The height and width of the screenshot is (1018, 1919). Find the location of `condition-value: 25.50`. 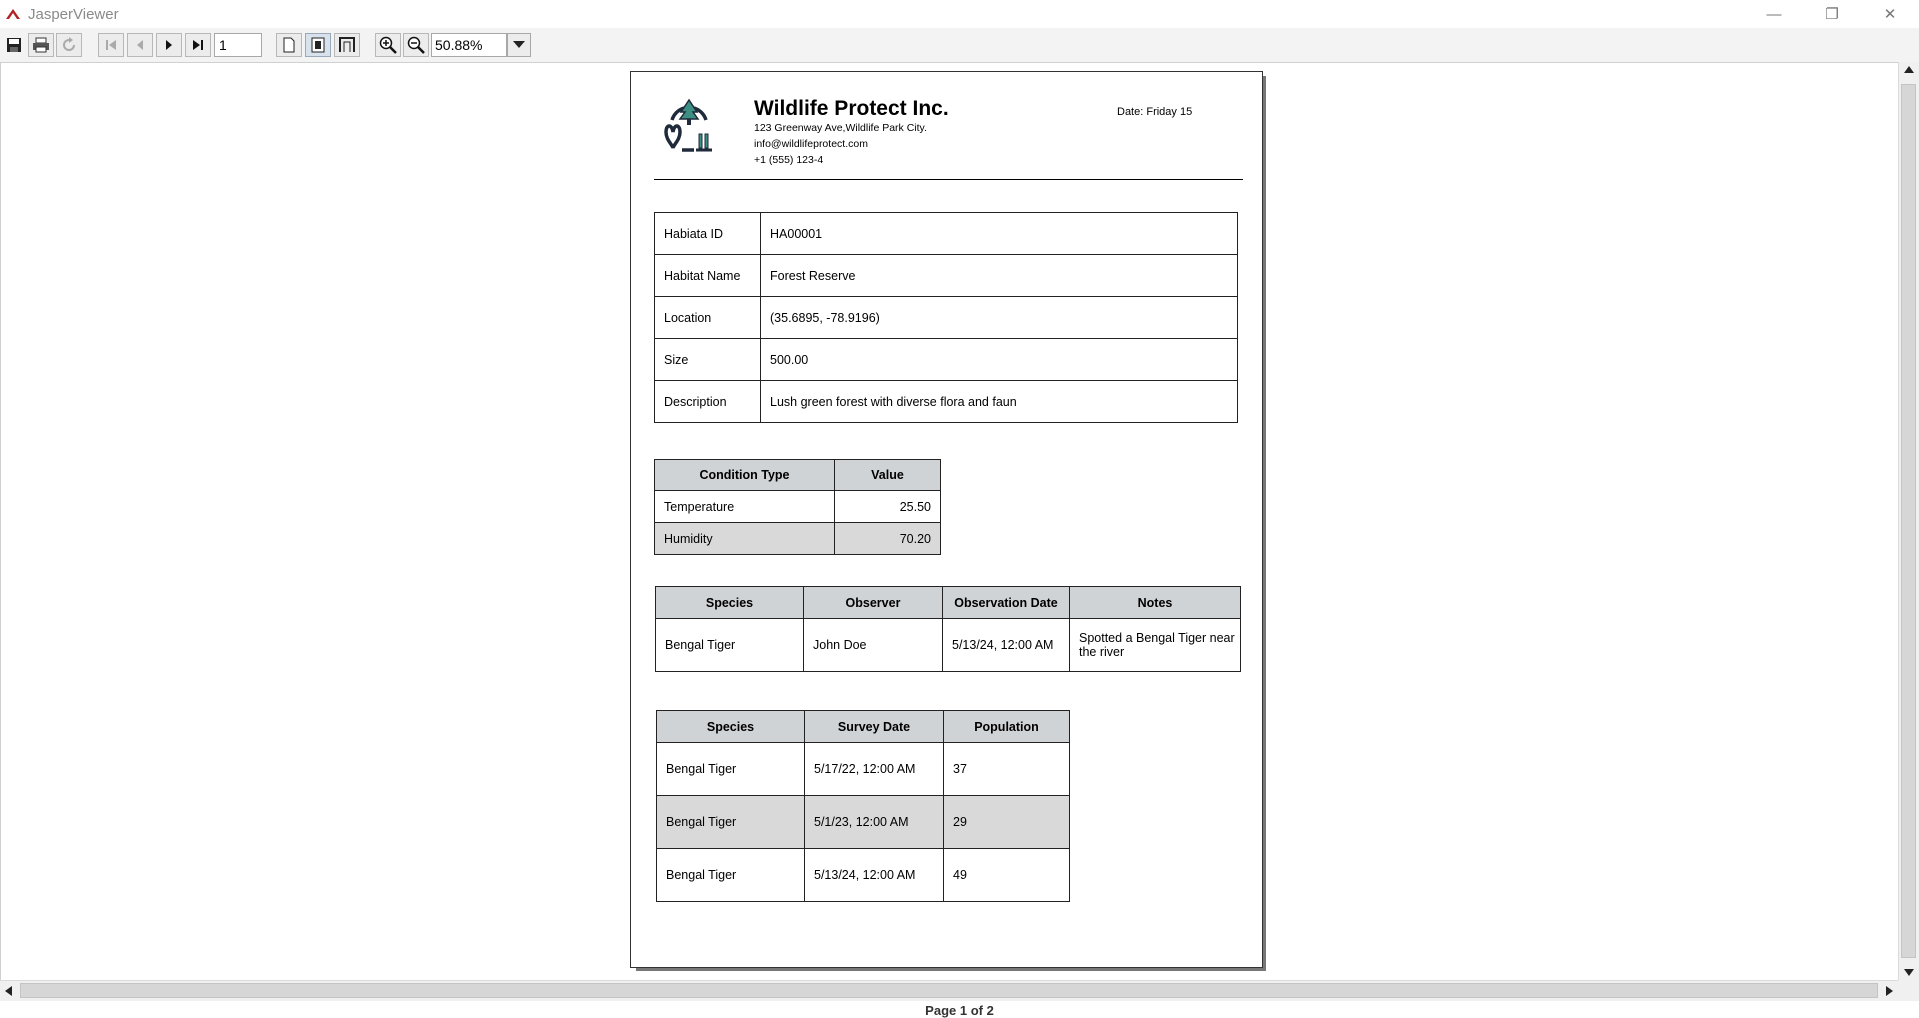

condition-value: 25.50 is located at coordinates (887, 506).